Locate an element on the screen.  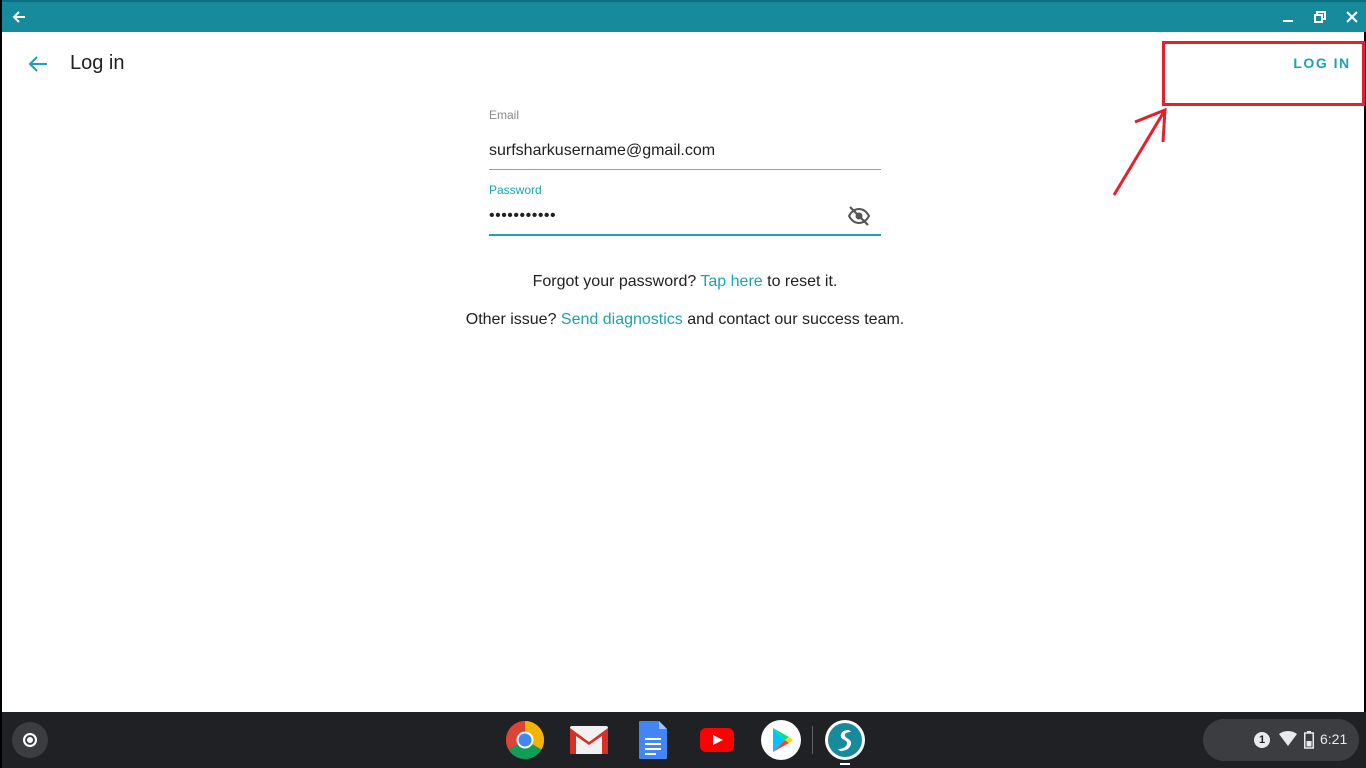
send-diagnostics-link: Send diagnostics is located at coordinates (622, 319).